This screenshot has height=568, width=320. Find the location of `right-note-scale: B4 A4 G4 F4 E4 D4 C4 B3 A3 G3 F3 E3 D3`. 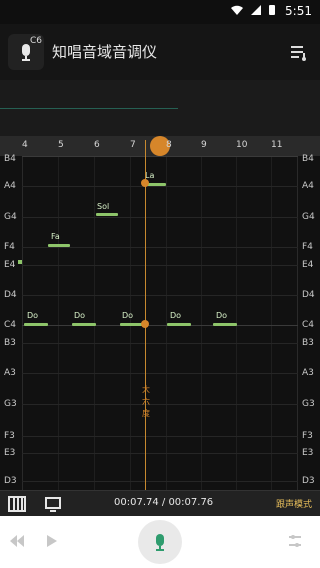

right-note-scale: B4 A4 G4 F4 E4 D4 C4 B3 A3 G3 F3 E3 D3 is located at coordinates (308, 322).